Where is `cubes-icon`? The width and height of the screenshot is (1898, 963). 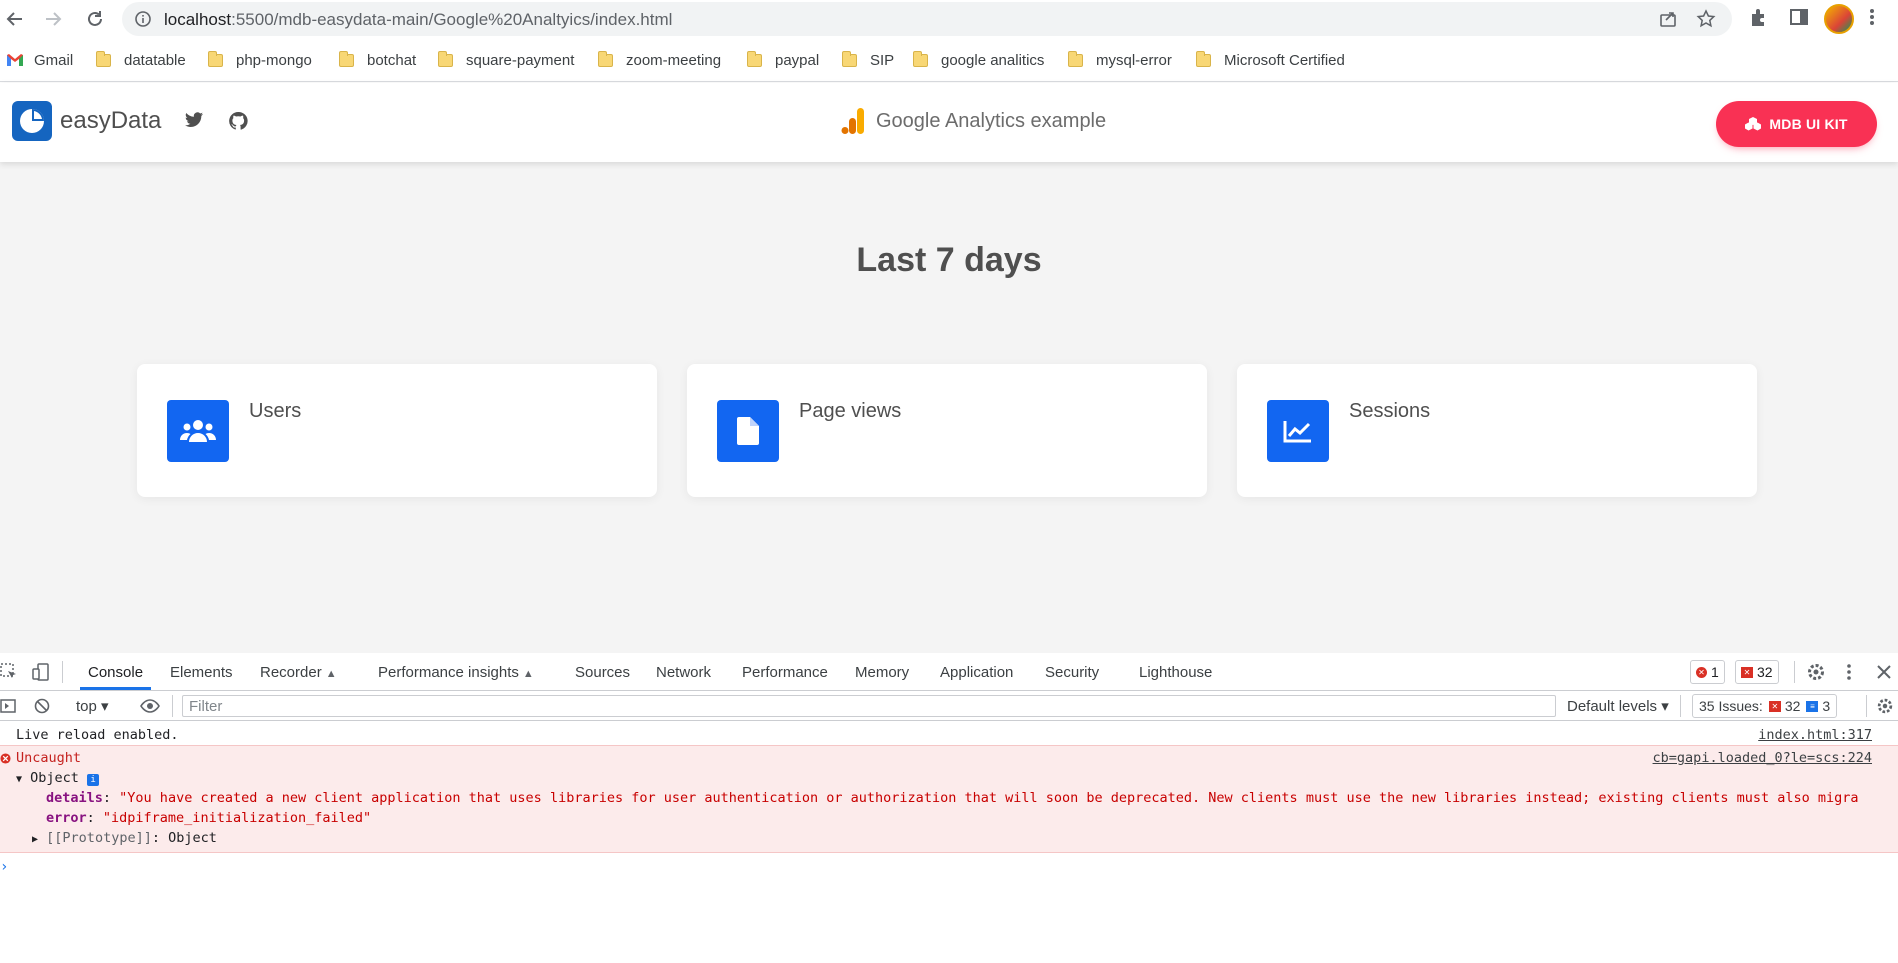 cubes-icon is located at coordinates (1753, 124).